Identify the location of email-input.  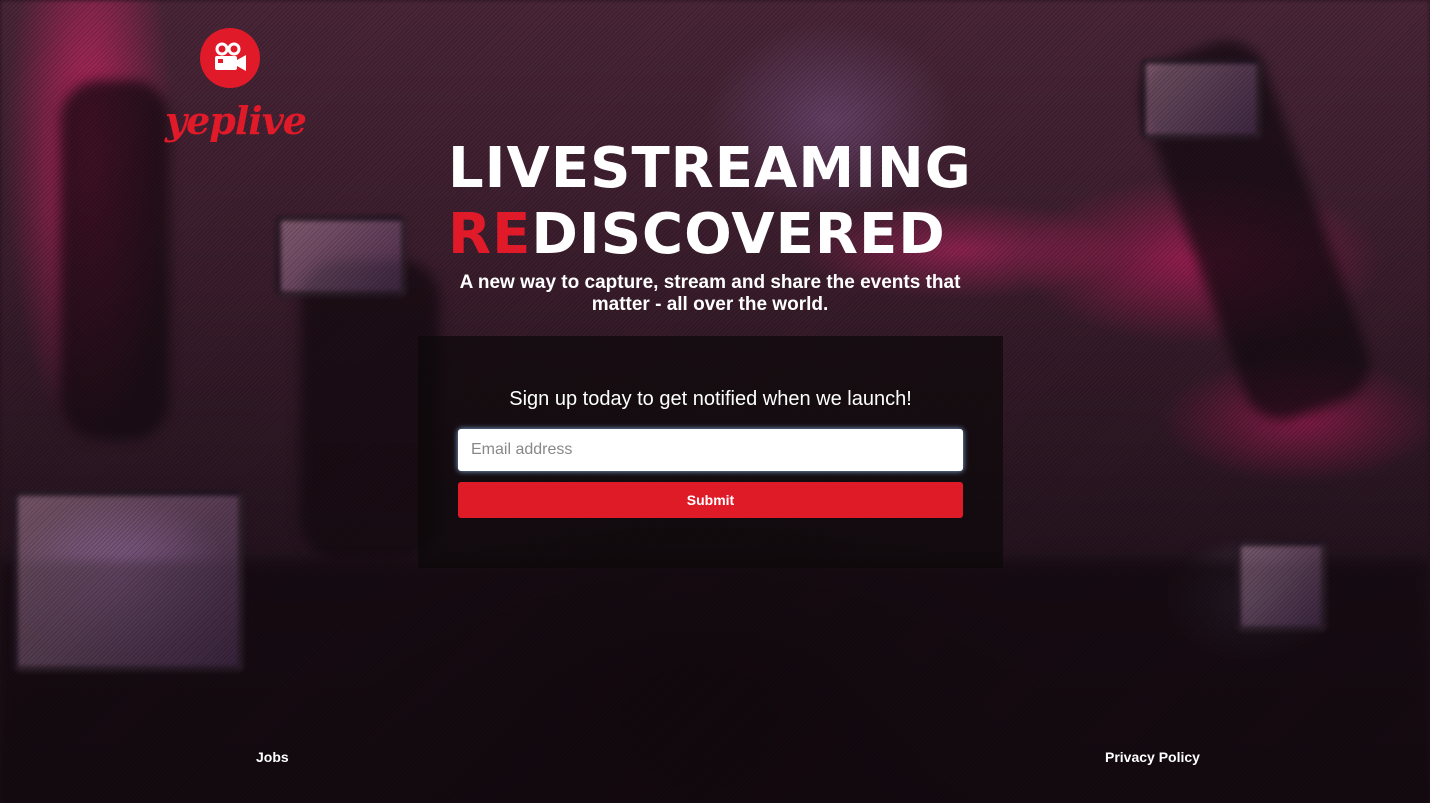
(710, 450).